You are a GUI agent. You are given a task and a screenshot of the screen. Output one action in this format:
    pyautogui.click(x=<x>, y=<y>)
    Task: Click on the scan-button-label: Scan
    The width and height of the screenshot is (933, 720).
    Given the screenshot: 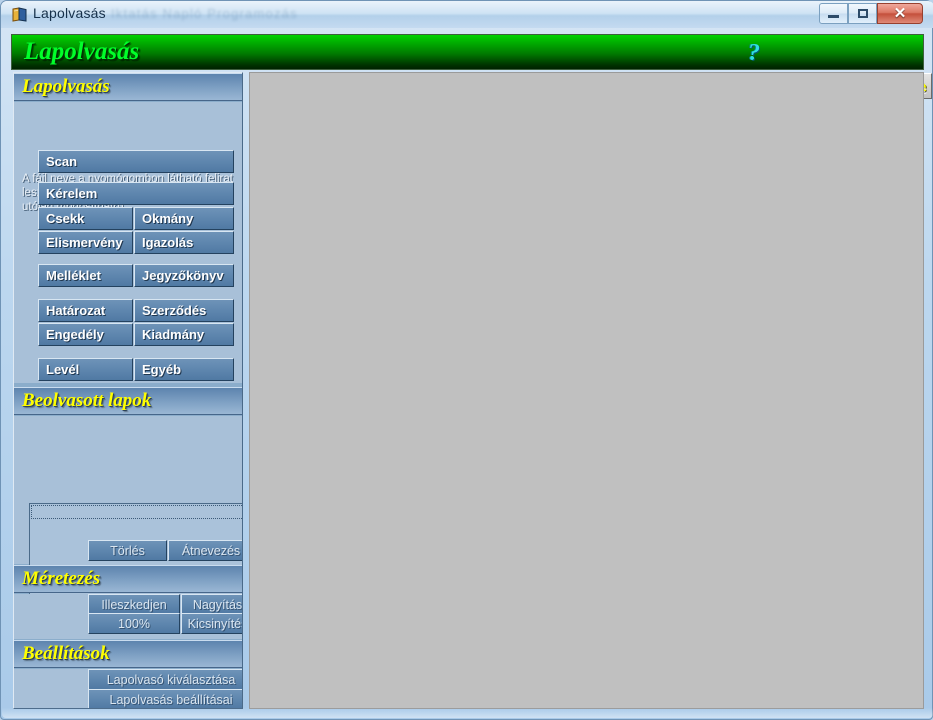 What is the action you would take?
    pyautogui.click(x=62, y=161)
    